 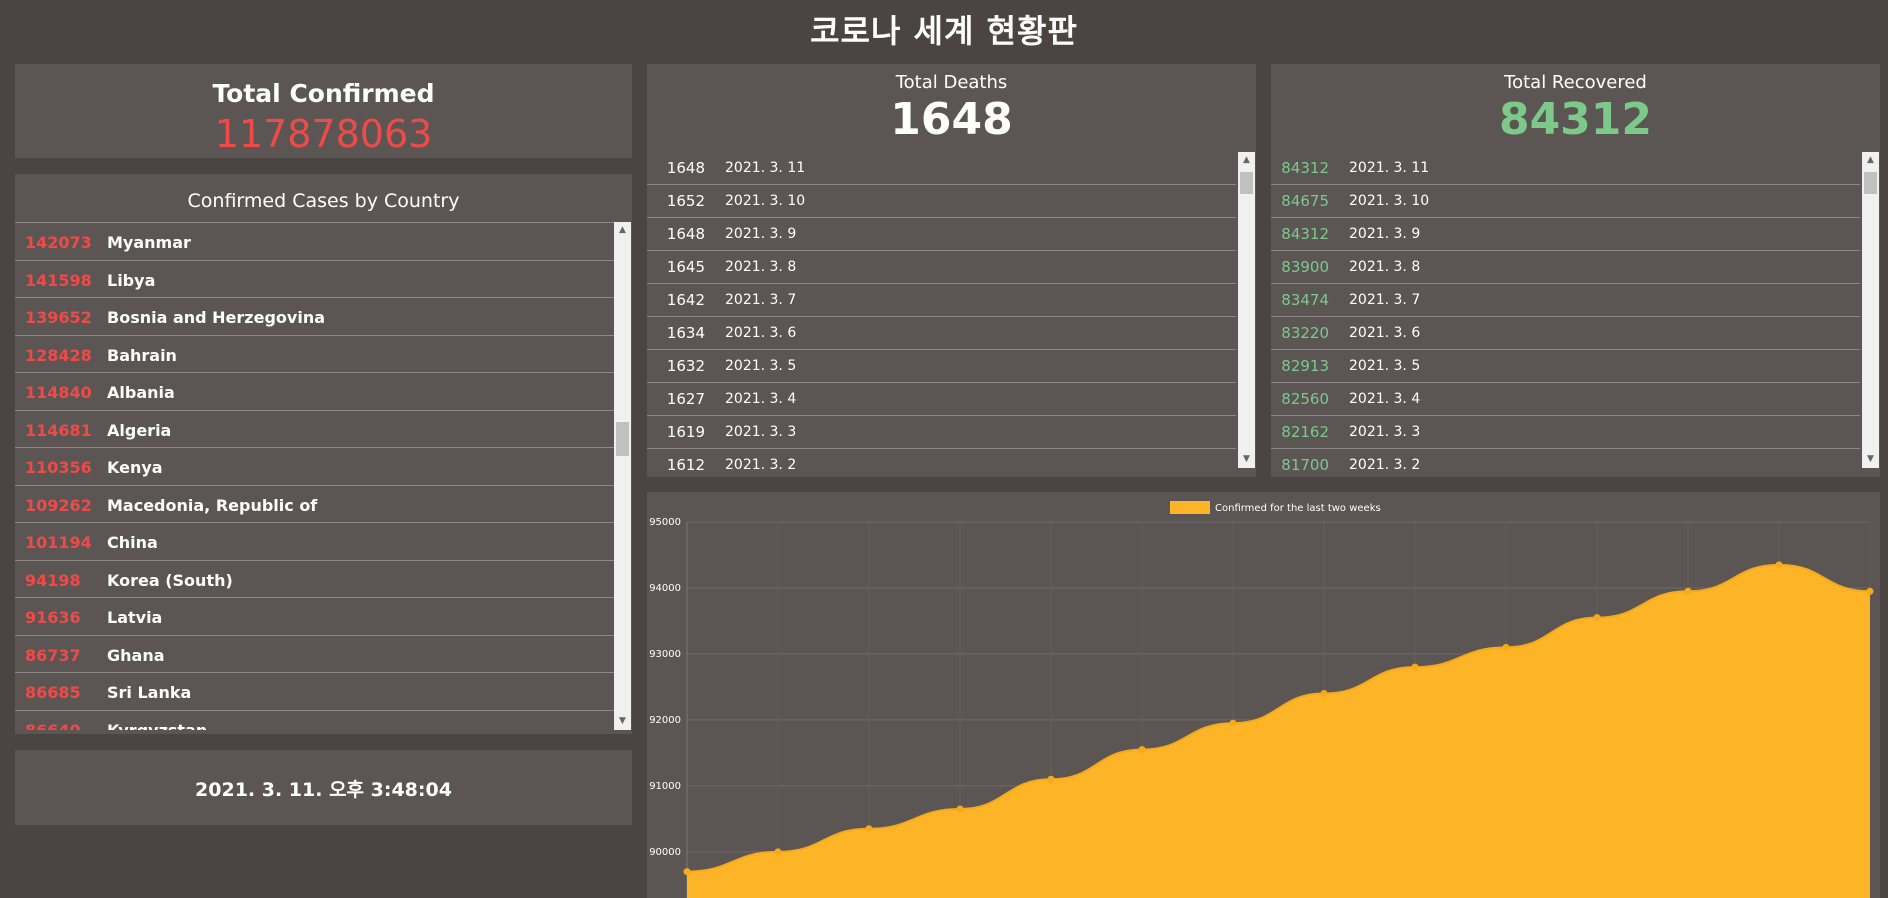 What do you see at coordinates (1385, 366) in the screenshot?
I see `recovered-history-date: 2021. 3. 5` at bounding box center [1385, 366].